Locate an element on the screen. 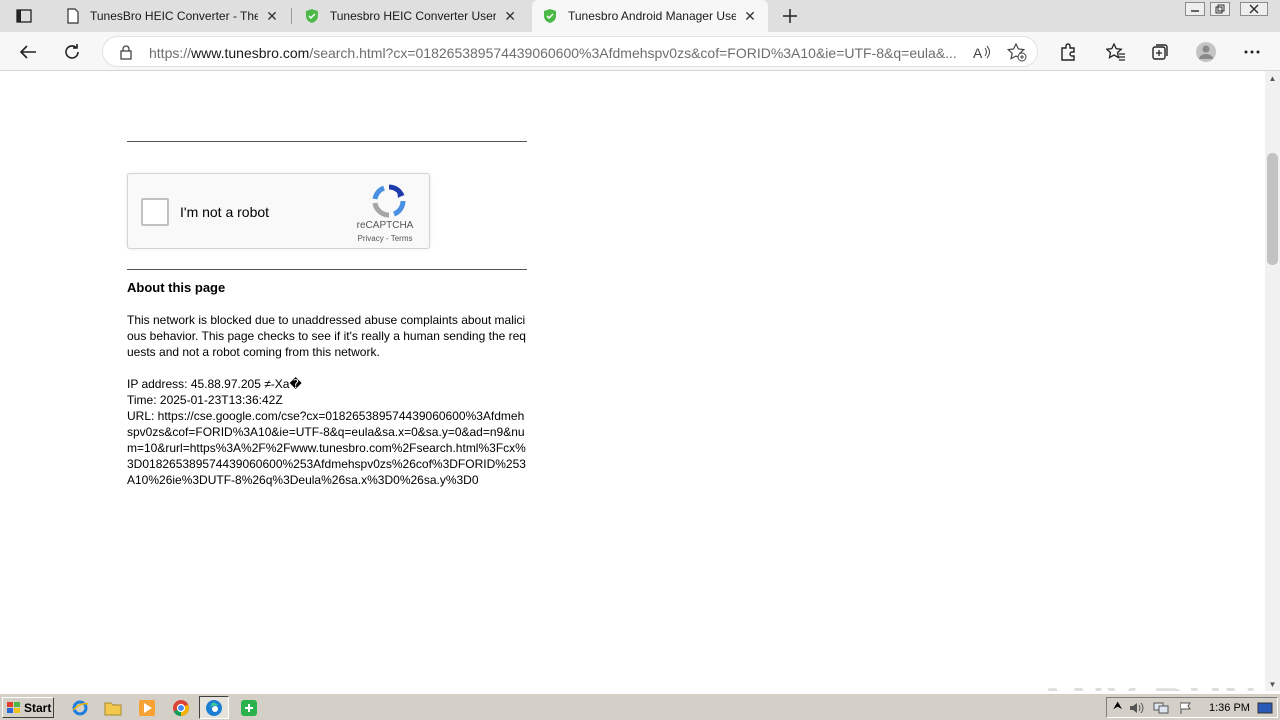  url-domain: www.tunesbro.com is located at coordinates (250, 53).